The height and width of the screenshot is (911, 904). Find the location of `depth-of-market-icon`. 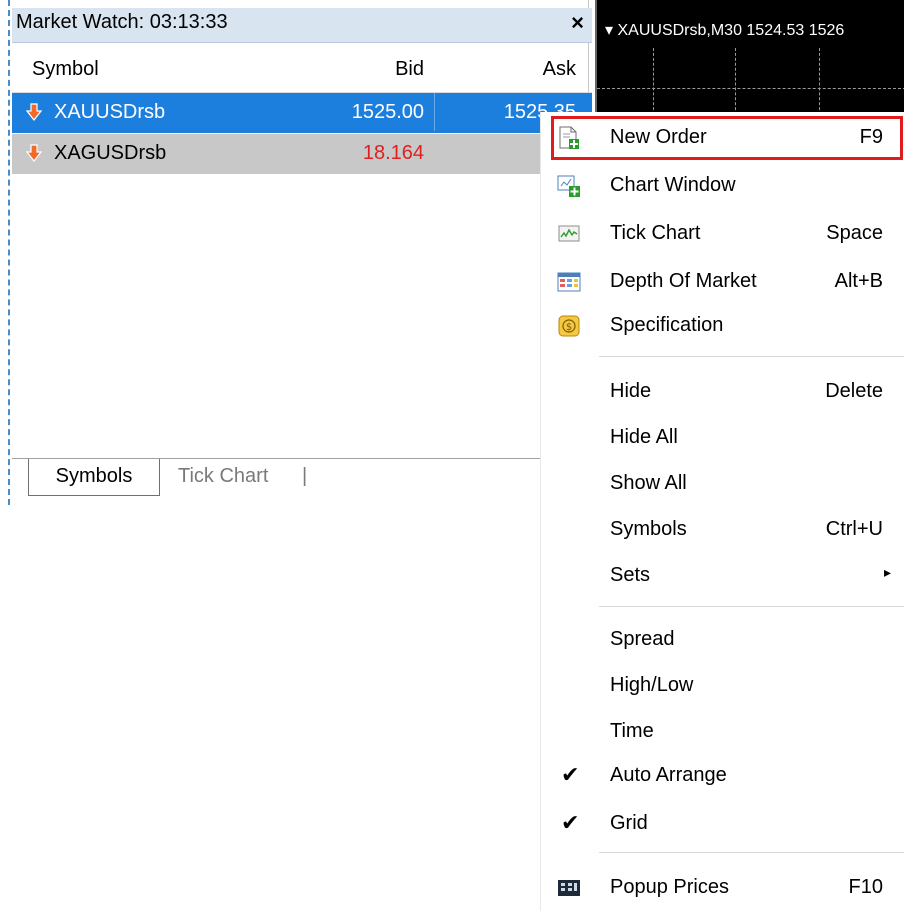

depth-of-market-icon is located at coordinates (569, 282).